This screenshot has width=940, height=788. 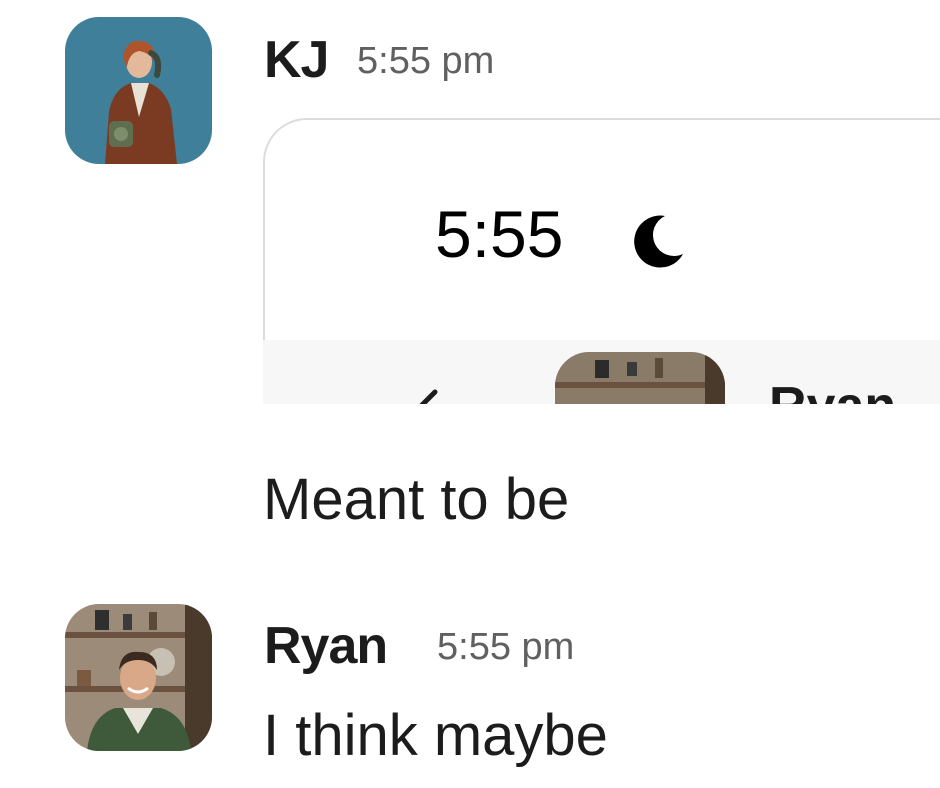 What do you see at coordinates (416, 499) in the screenshot?
I see `message-text: Meant to be` at bounding box center [416, 499].